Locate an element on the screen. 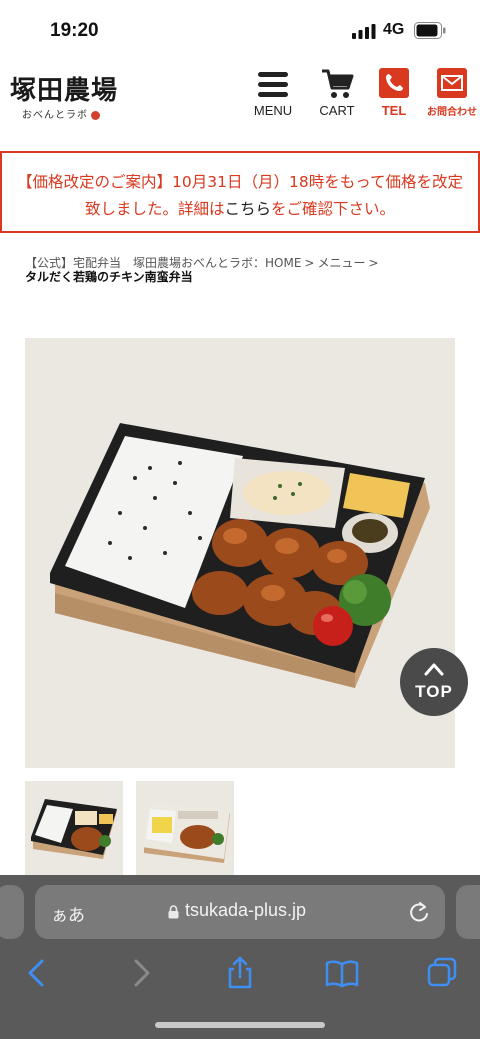 Image resolution: width=480 pixels, height=1039 pixels. share-icon is located at coordinates (240, 973).